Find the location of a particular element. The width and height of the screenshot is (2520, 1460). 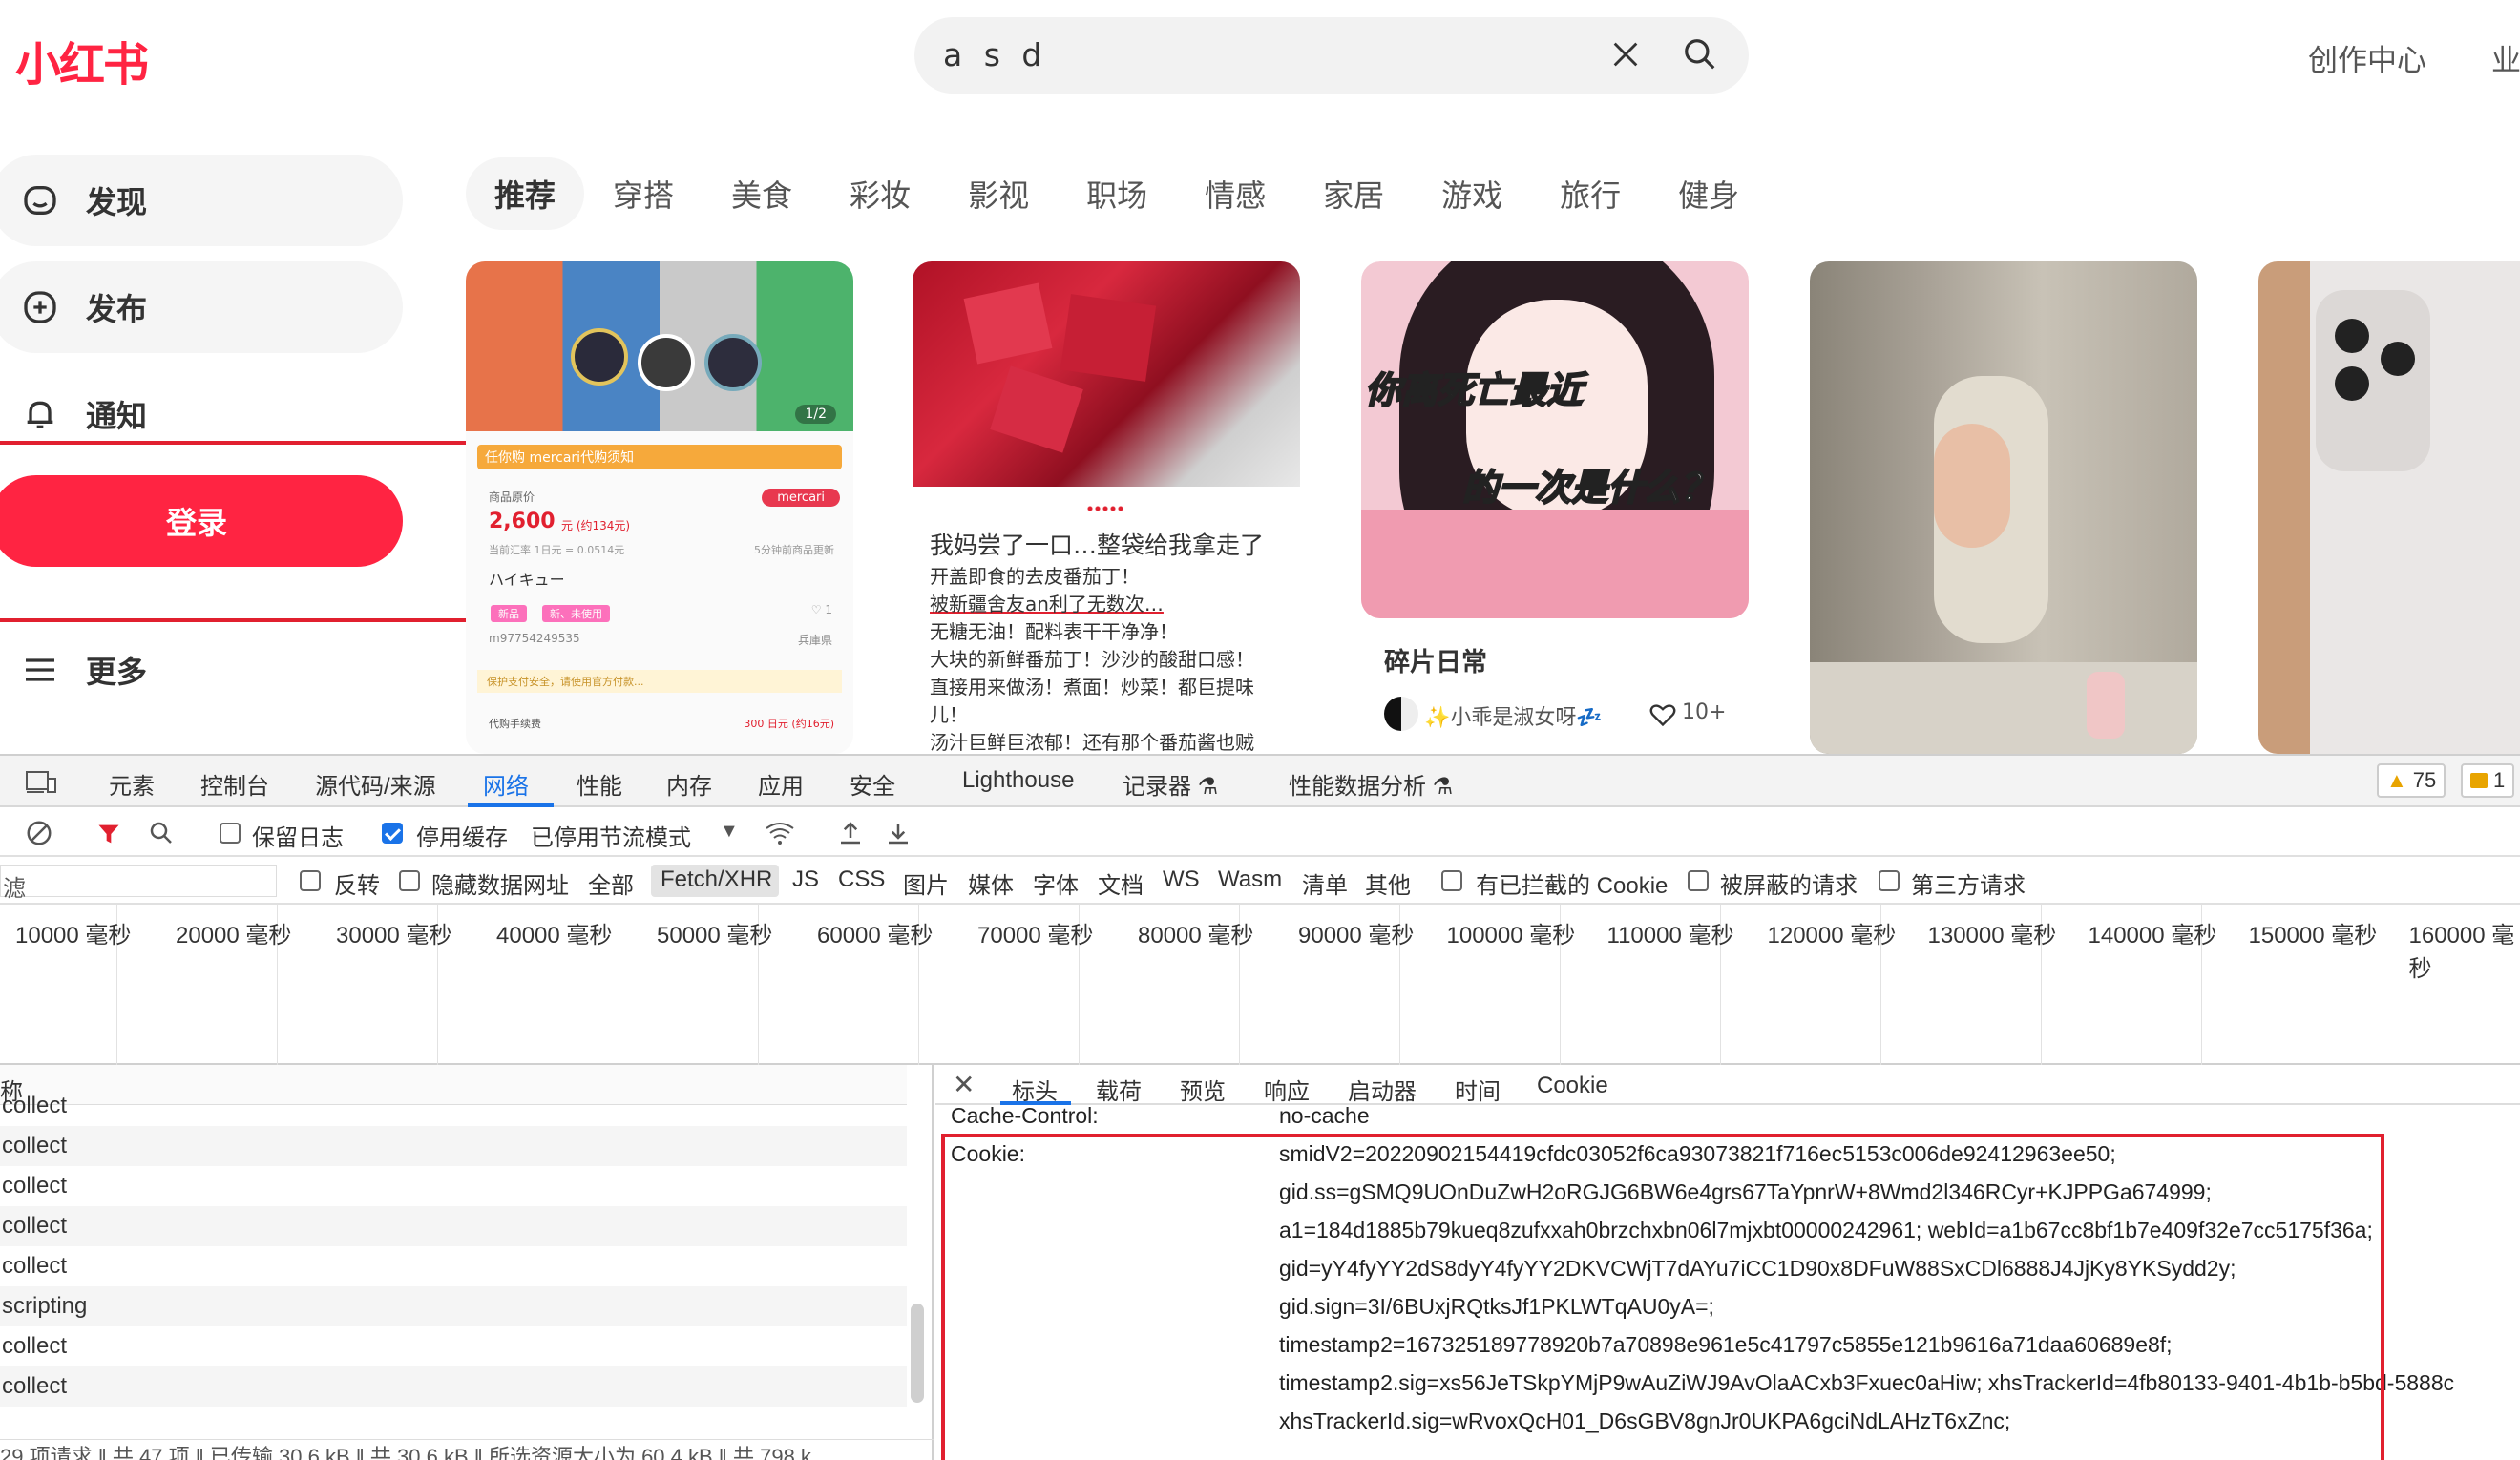

preserve-log-checkbox is located at coordinates (231, 833).